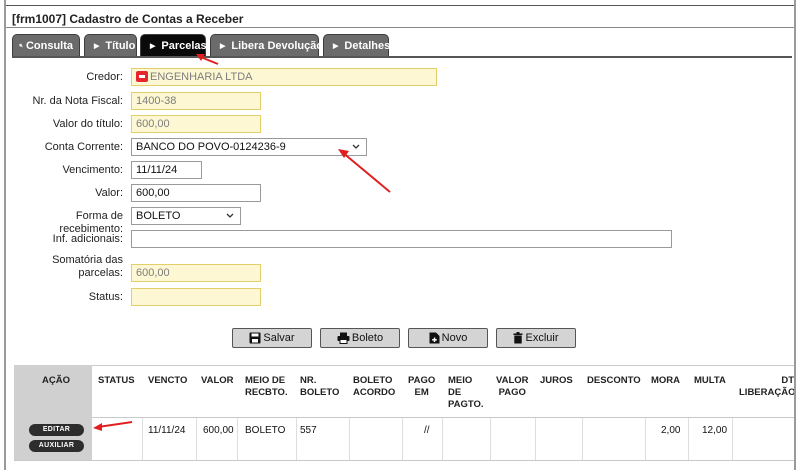  I want to click on excluir-label: Excluir, so click(542, 338).